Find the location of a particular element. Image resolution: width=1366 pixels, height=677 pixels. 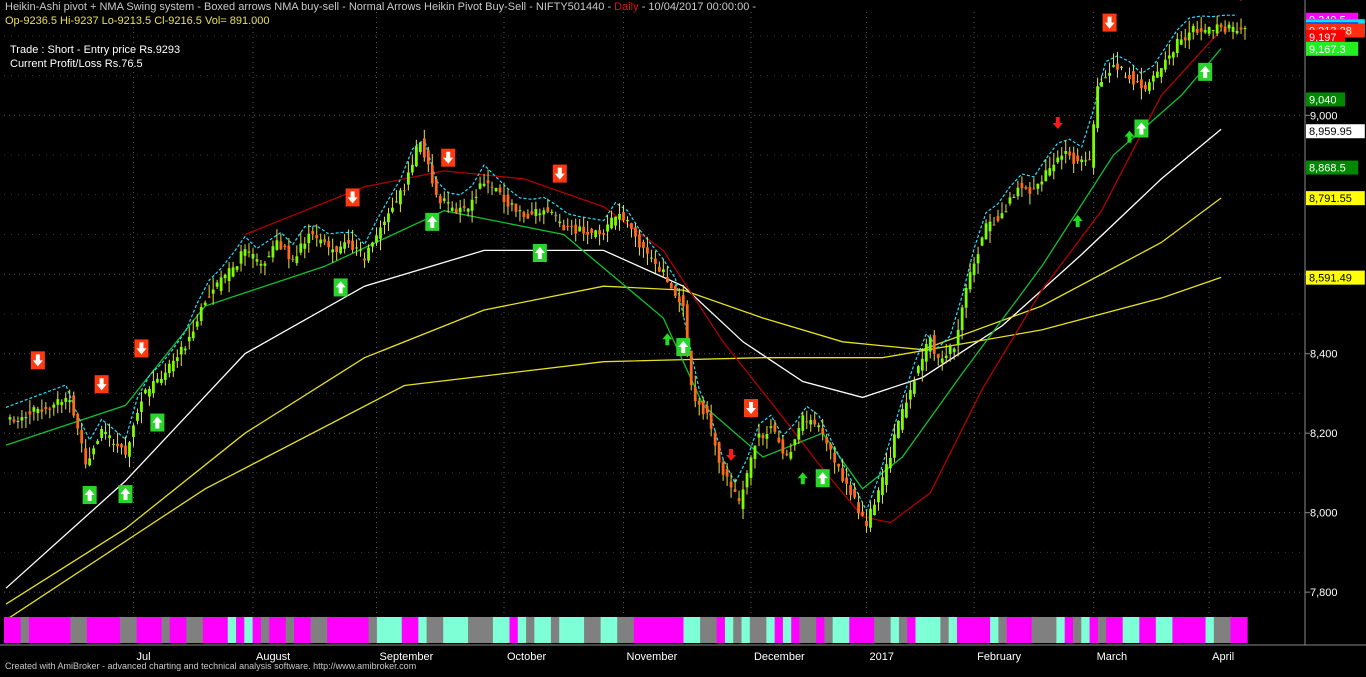

buy-box-arrow is located at coordinates (1141, 128).